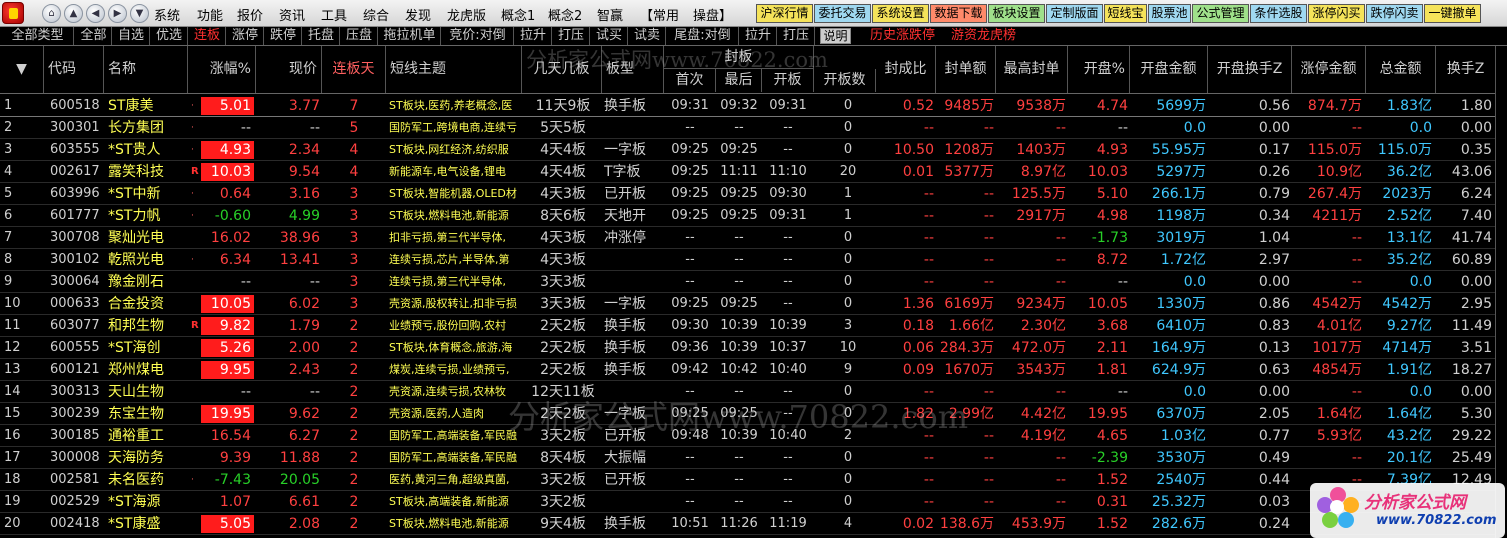  Describe the element at coordinates (167, 14) in the screenshot. I see `menu-system: 系统` at that location.